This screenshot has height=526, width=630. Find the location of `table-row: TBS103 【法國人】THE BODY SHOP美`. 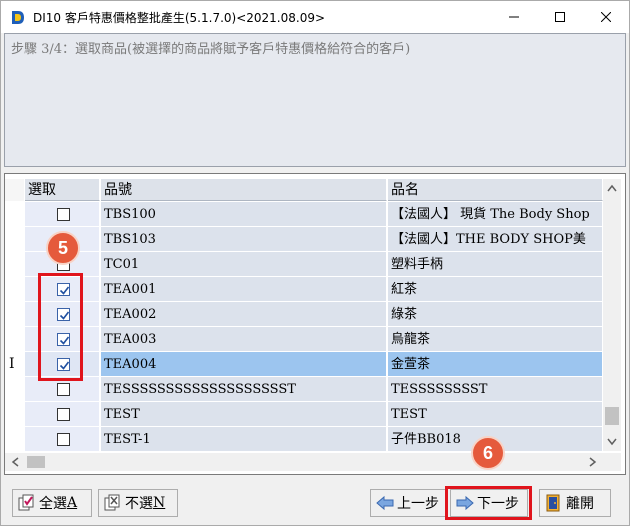

table-row: TBS103 【法國人】THE BODY SHOP美 is located at coordinates (304, 239).